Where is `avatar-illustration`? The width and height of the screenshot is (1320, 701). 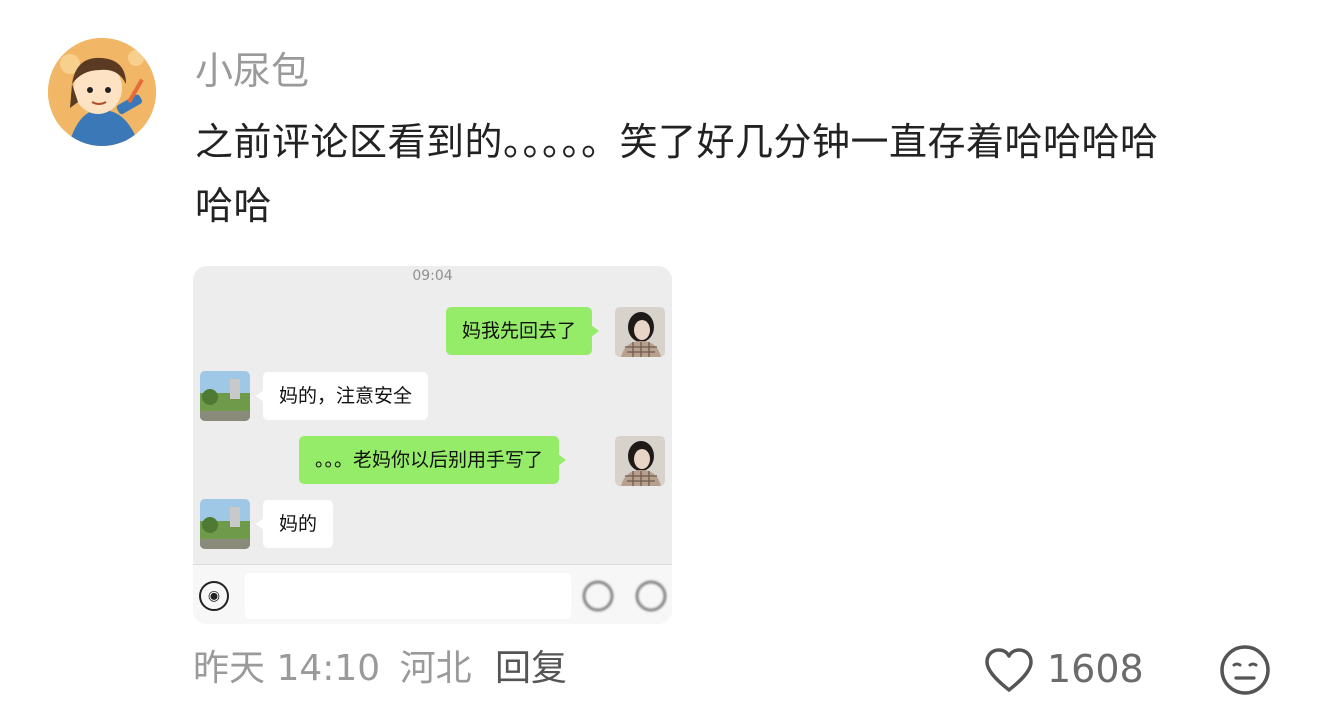
avatar-illustration is located at coordinates (102, 92).